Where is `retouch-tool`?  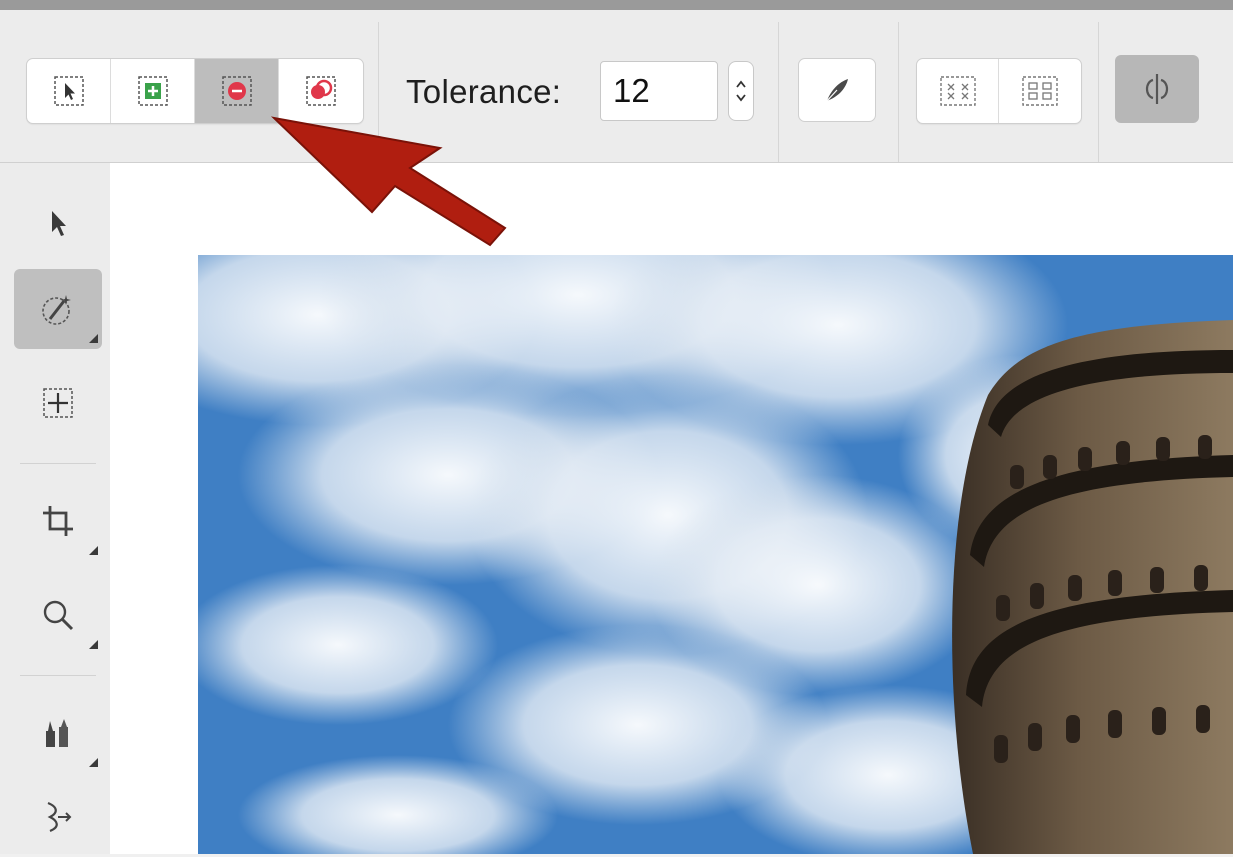
retouch-tool is located at coordinates (58, 817).